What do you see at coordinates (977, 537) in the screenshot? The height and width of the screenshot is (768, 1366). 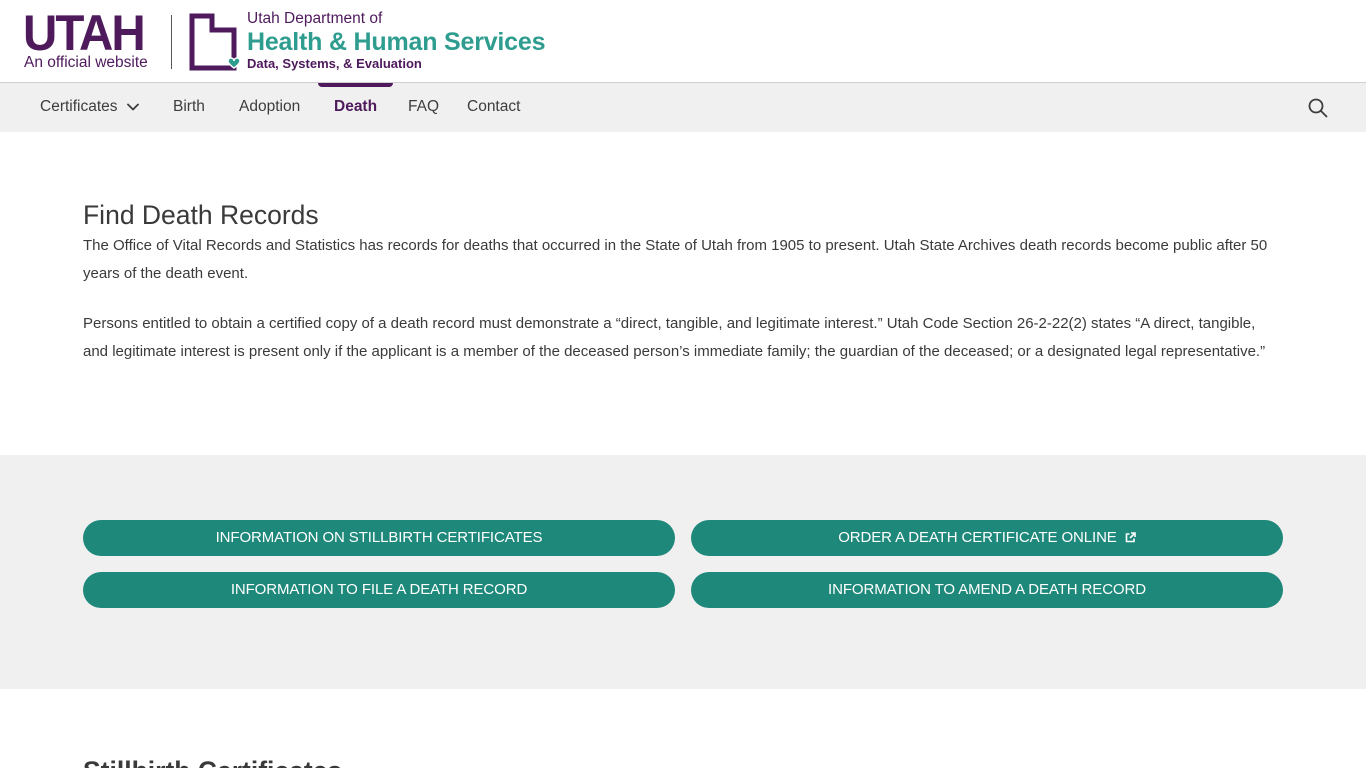 I see `button-label: ORDER A DEATH CERTIFICATE ONLINE` at bounding box center [977, 537].